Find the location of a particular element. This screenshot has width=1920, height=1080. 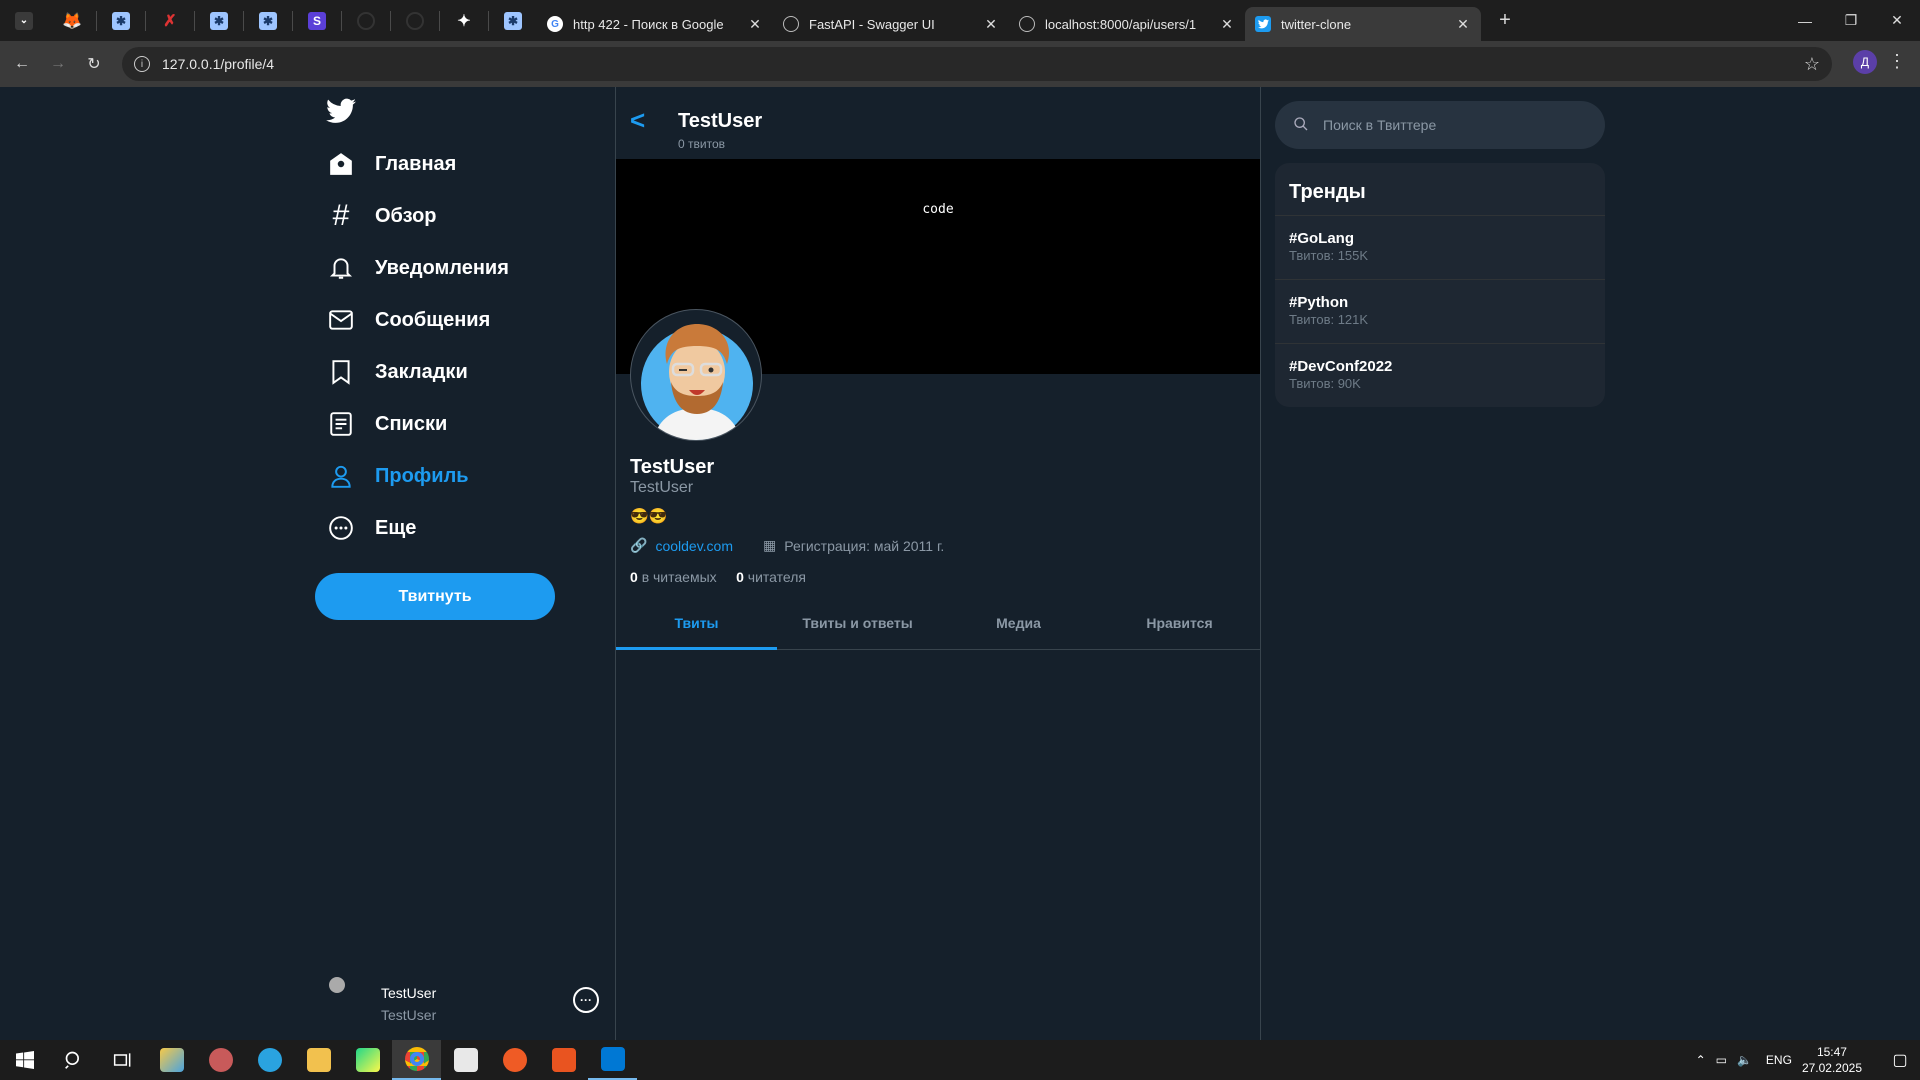

clock-date: 27.02.2025 is located at coordinates (1831, 1068).